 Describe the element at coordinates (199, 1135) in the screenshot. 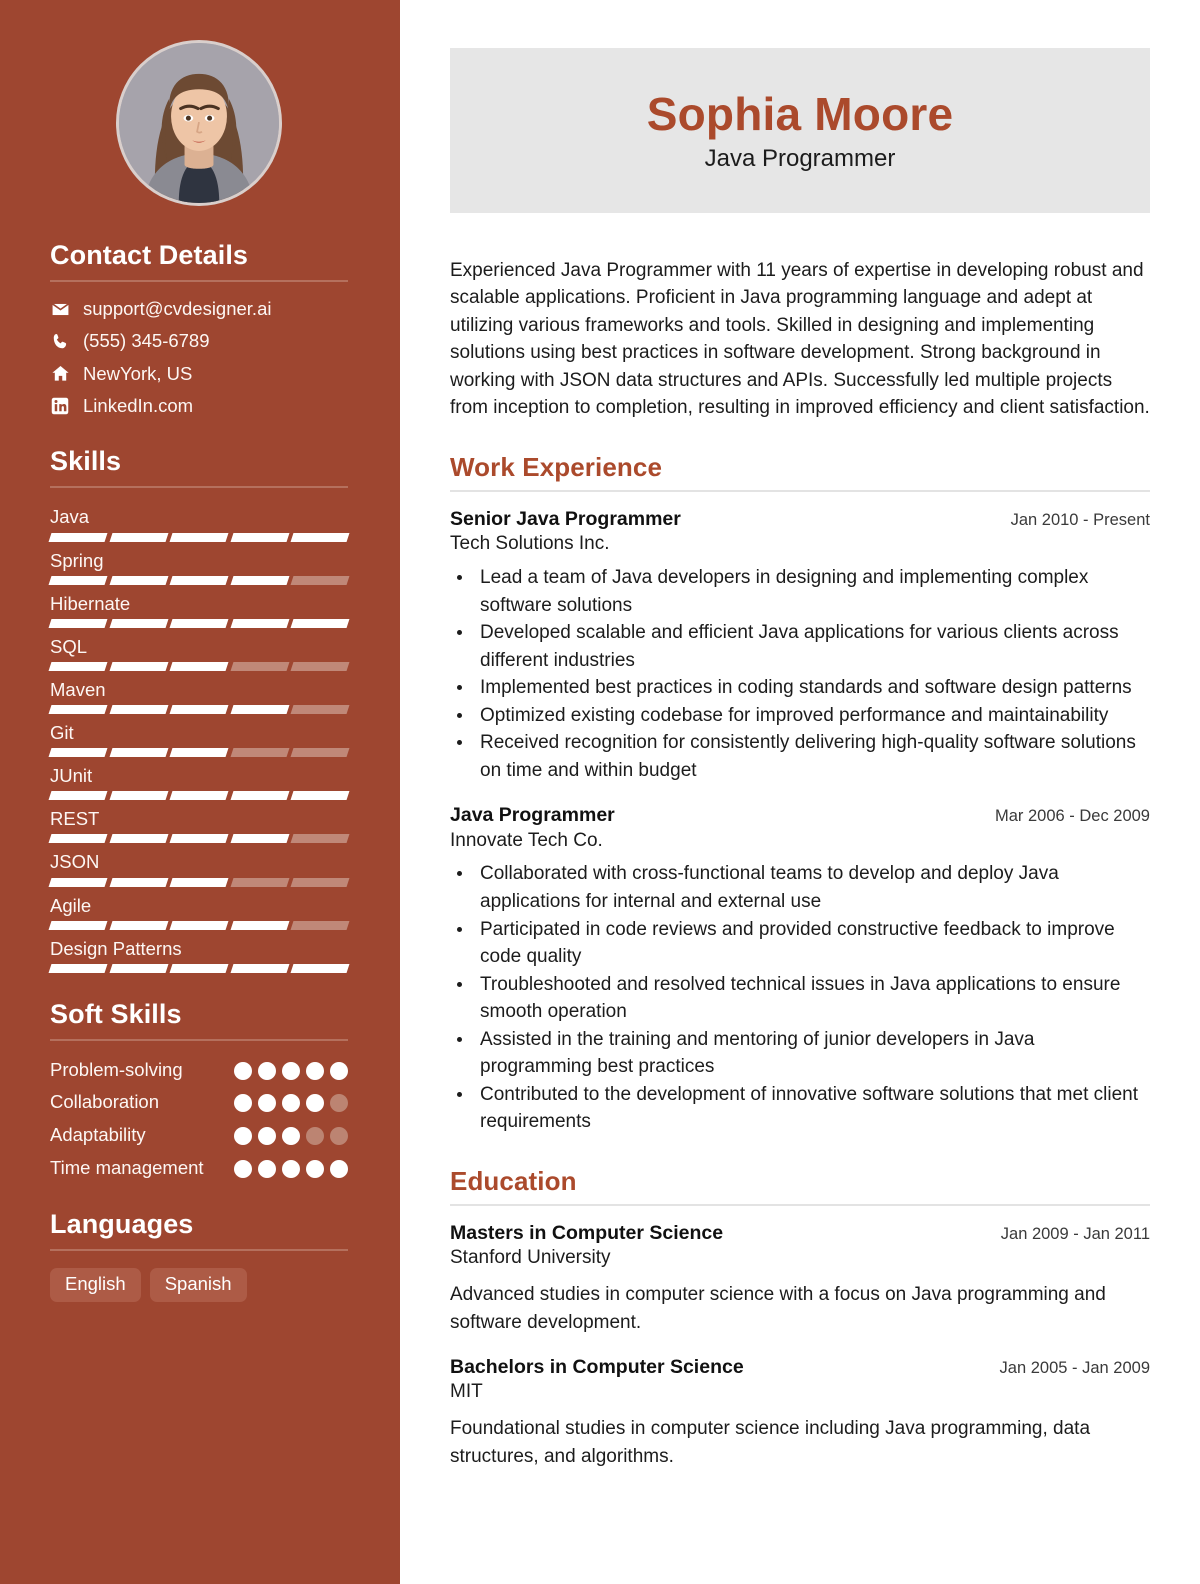

I see `soft-skill-row: Adaptability` at that location.